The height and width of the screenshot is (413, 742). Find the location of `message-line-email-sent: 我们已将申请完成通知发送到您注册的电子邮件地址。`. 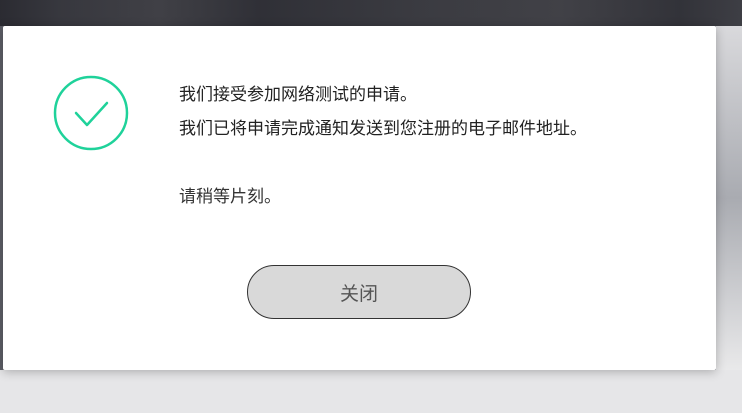

message-line-email-sent: 我们已将申请完成通知发送到您注册的电子邮件地址。 is located at coordinates (383, 129).